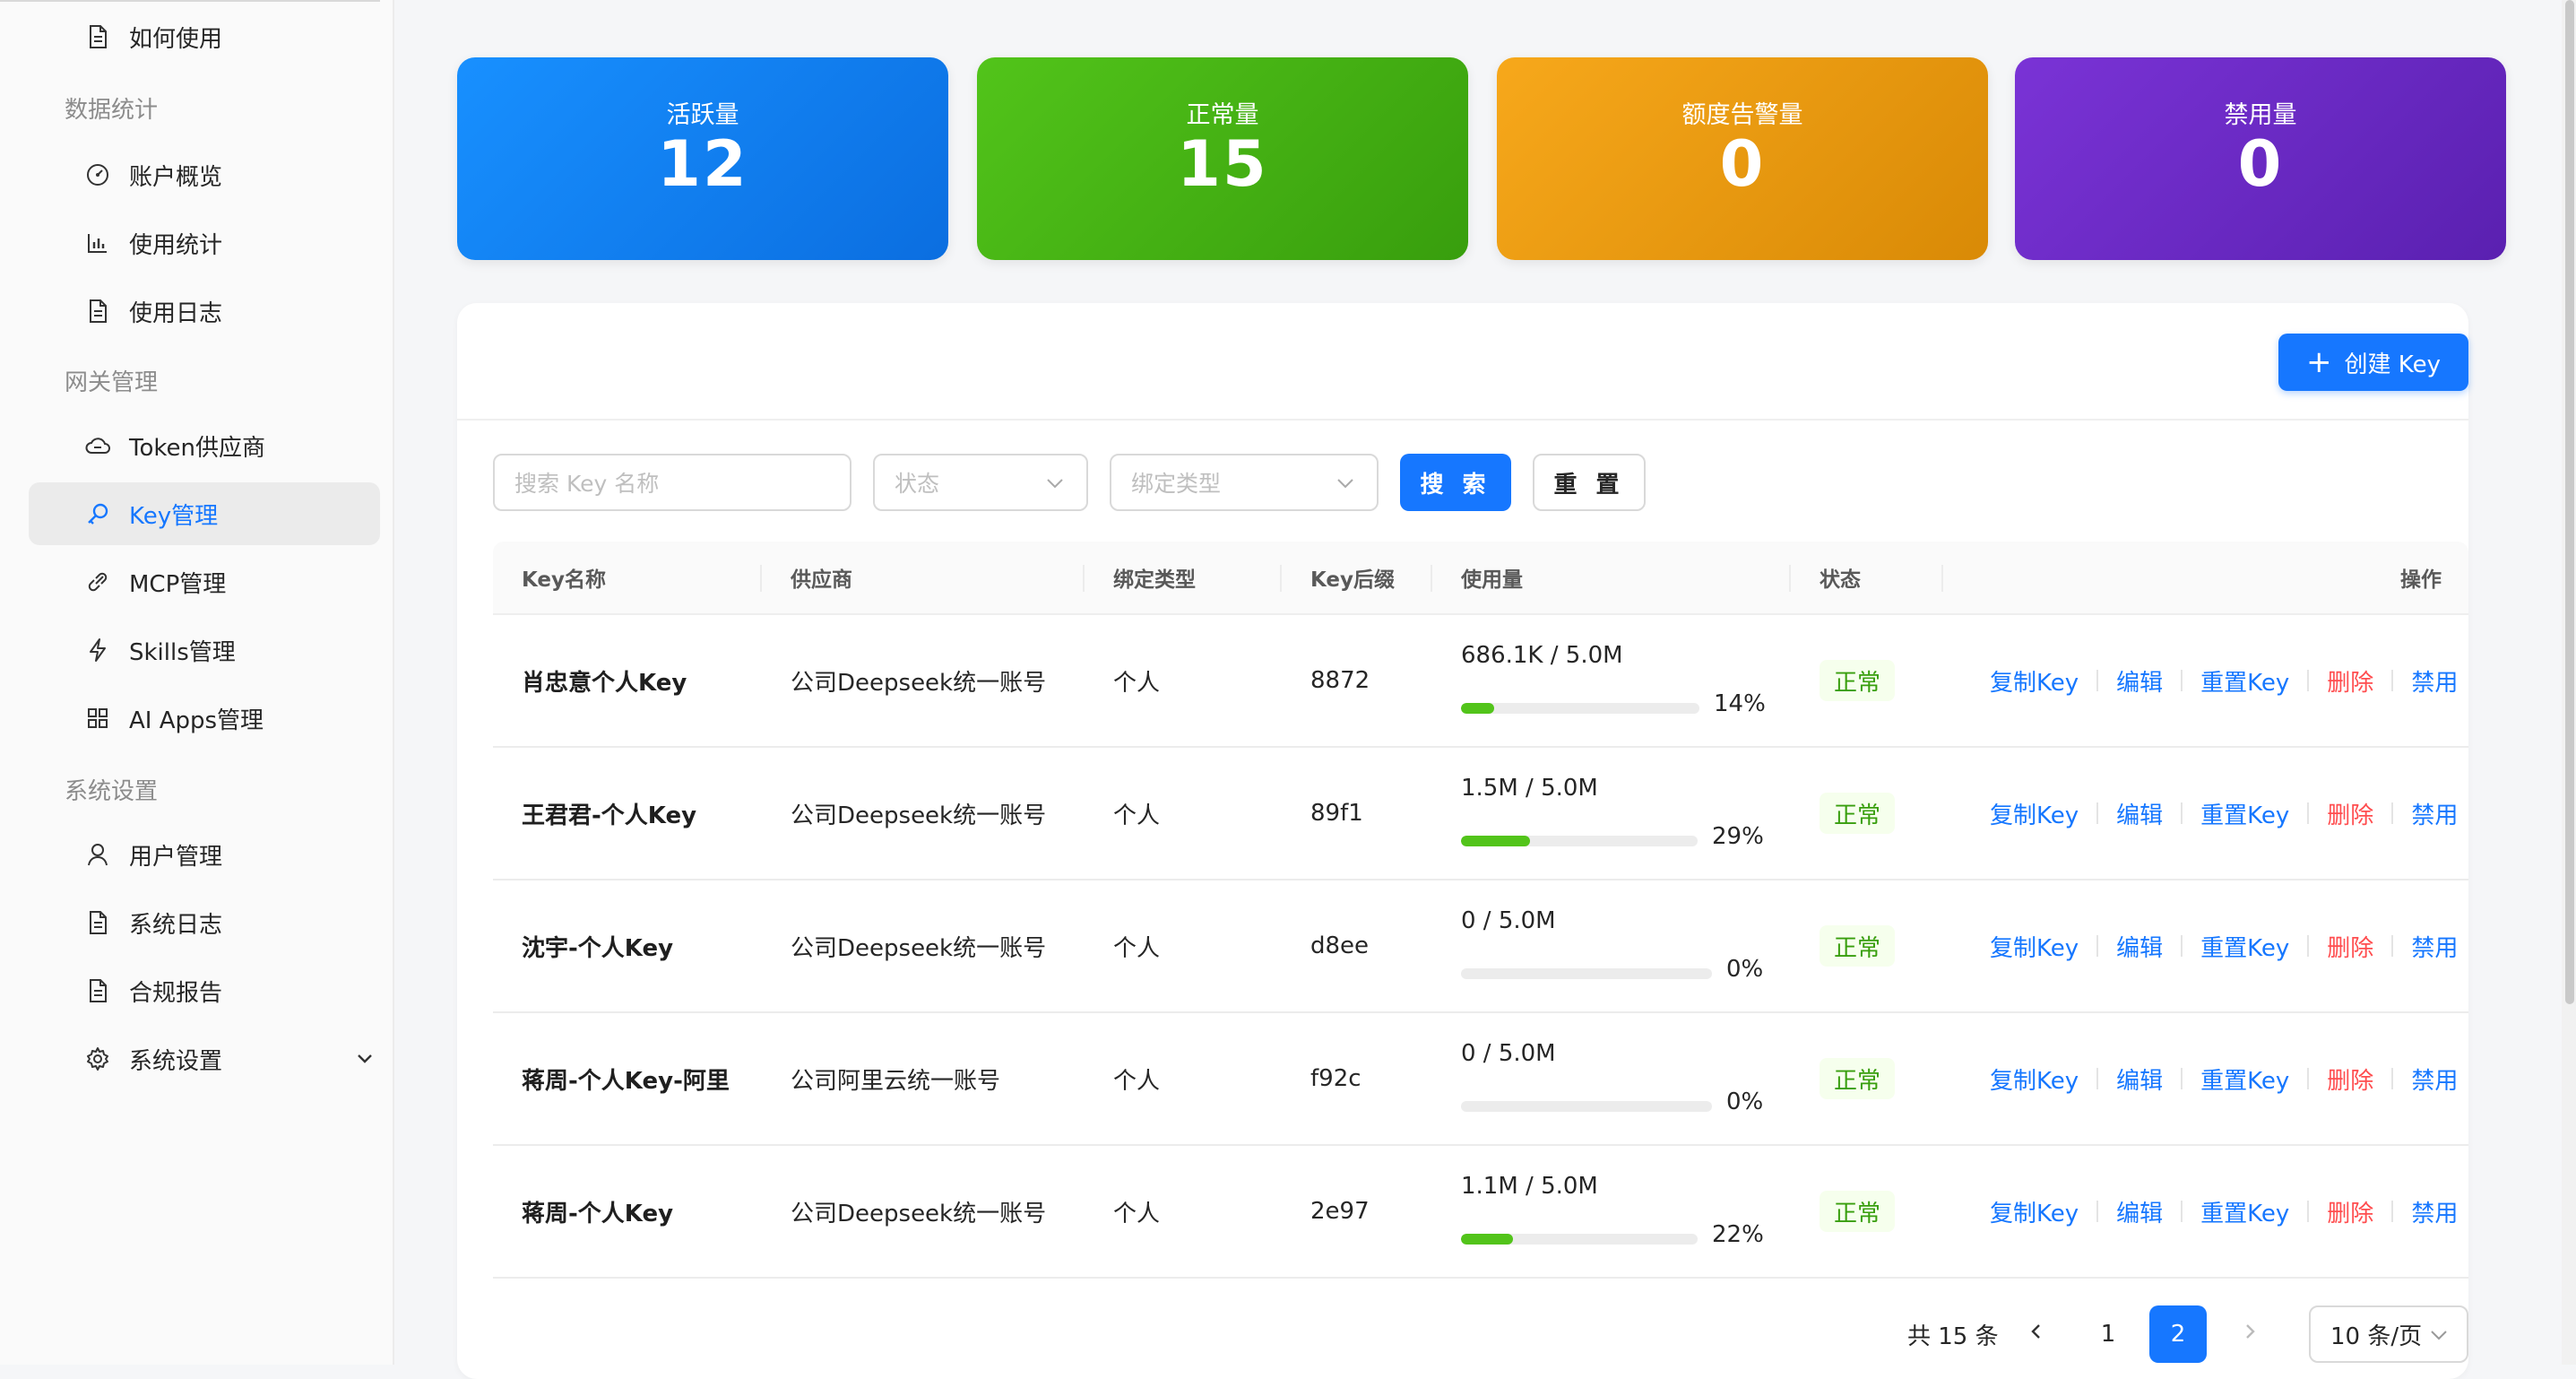  What do you see at coordinates (97, 175) in the screenshot?
I see `dashboard-icon` at bounding box center [97, 175].